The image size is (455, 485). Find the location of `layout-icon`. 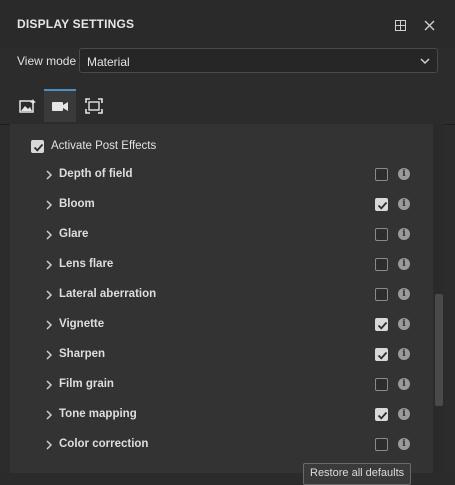

layout-icon is located at coordinates (400, 25).